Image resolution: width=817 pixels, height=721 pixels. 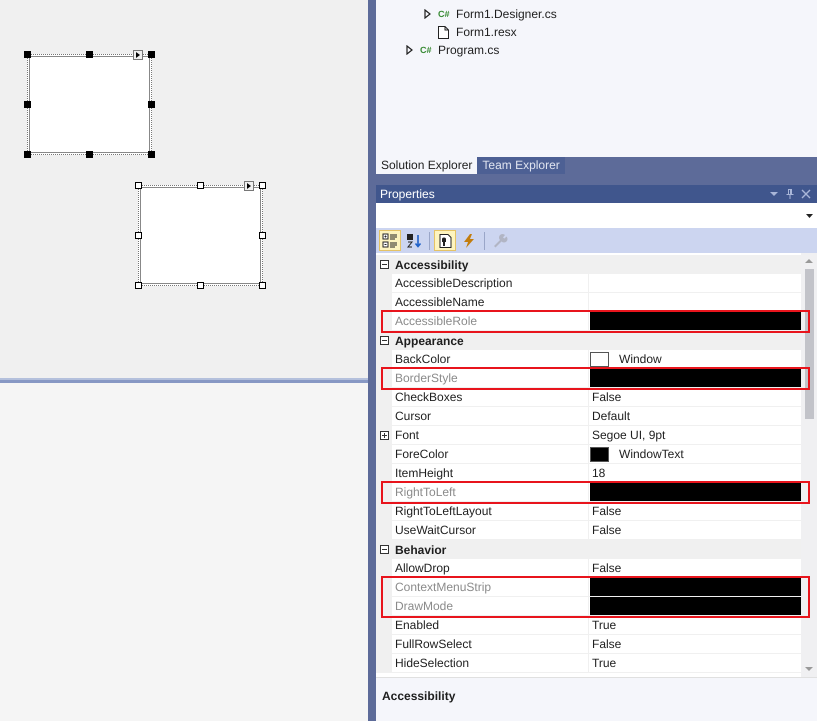 I want to click on close-icon, so click(x=806, y=194).